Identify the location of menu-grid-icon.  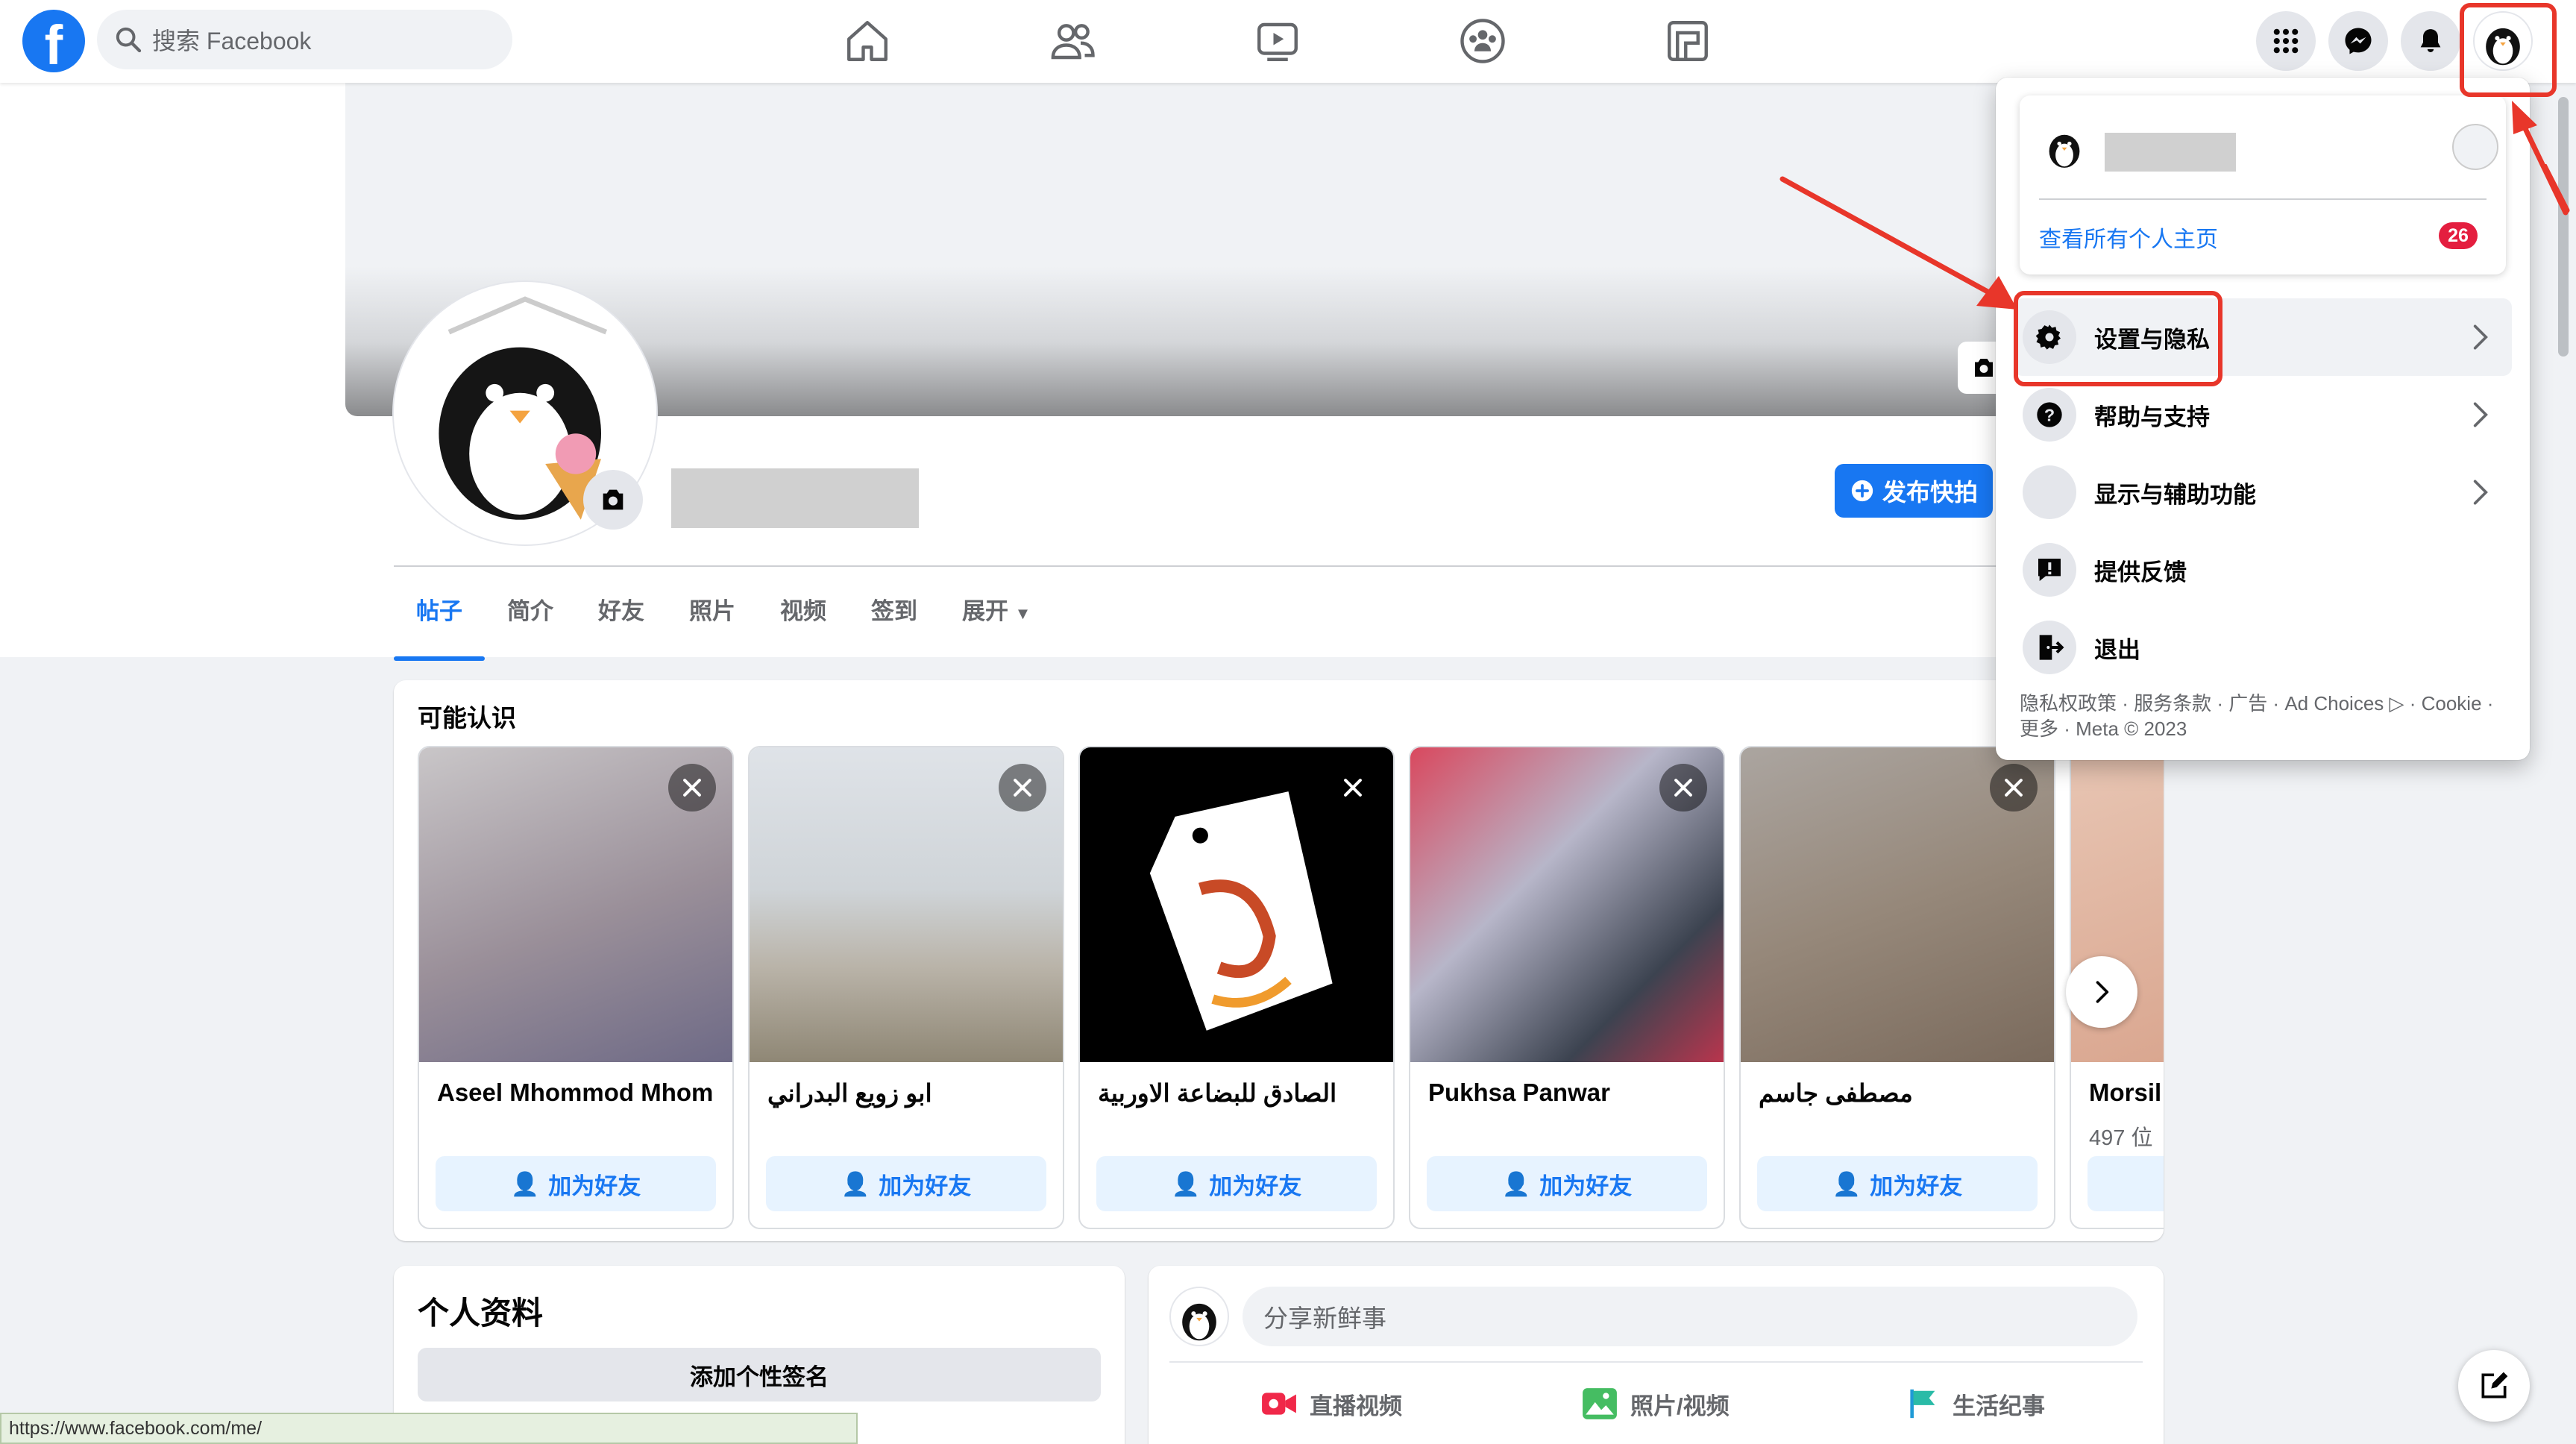
(2286, 41).